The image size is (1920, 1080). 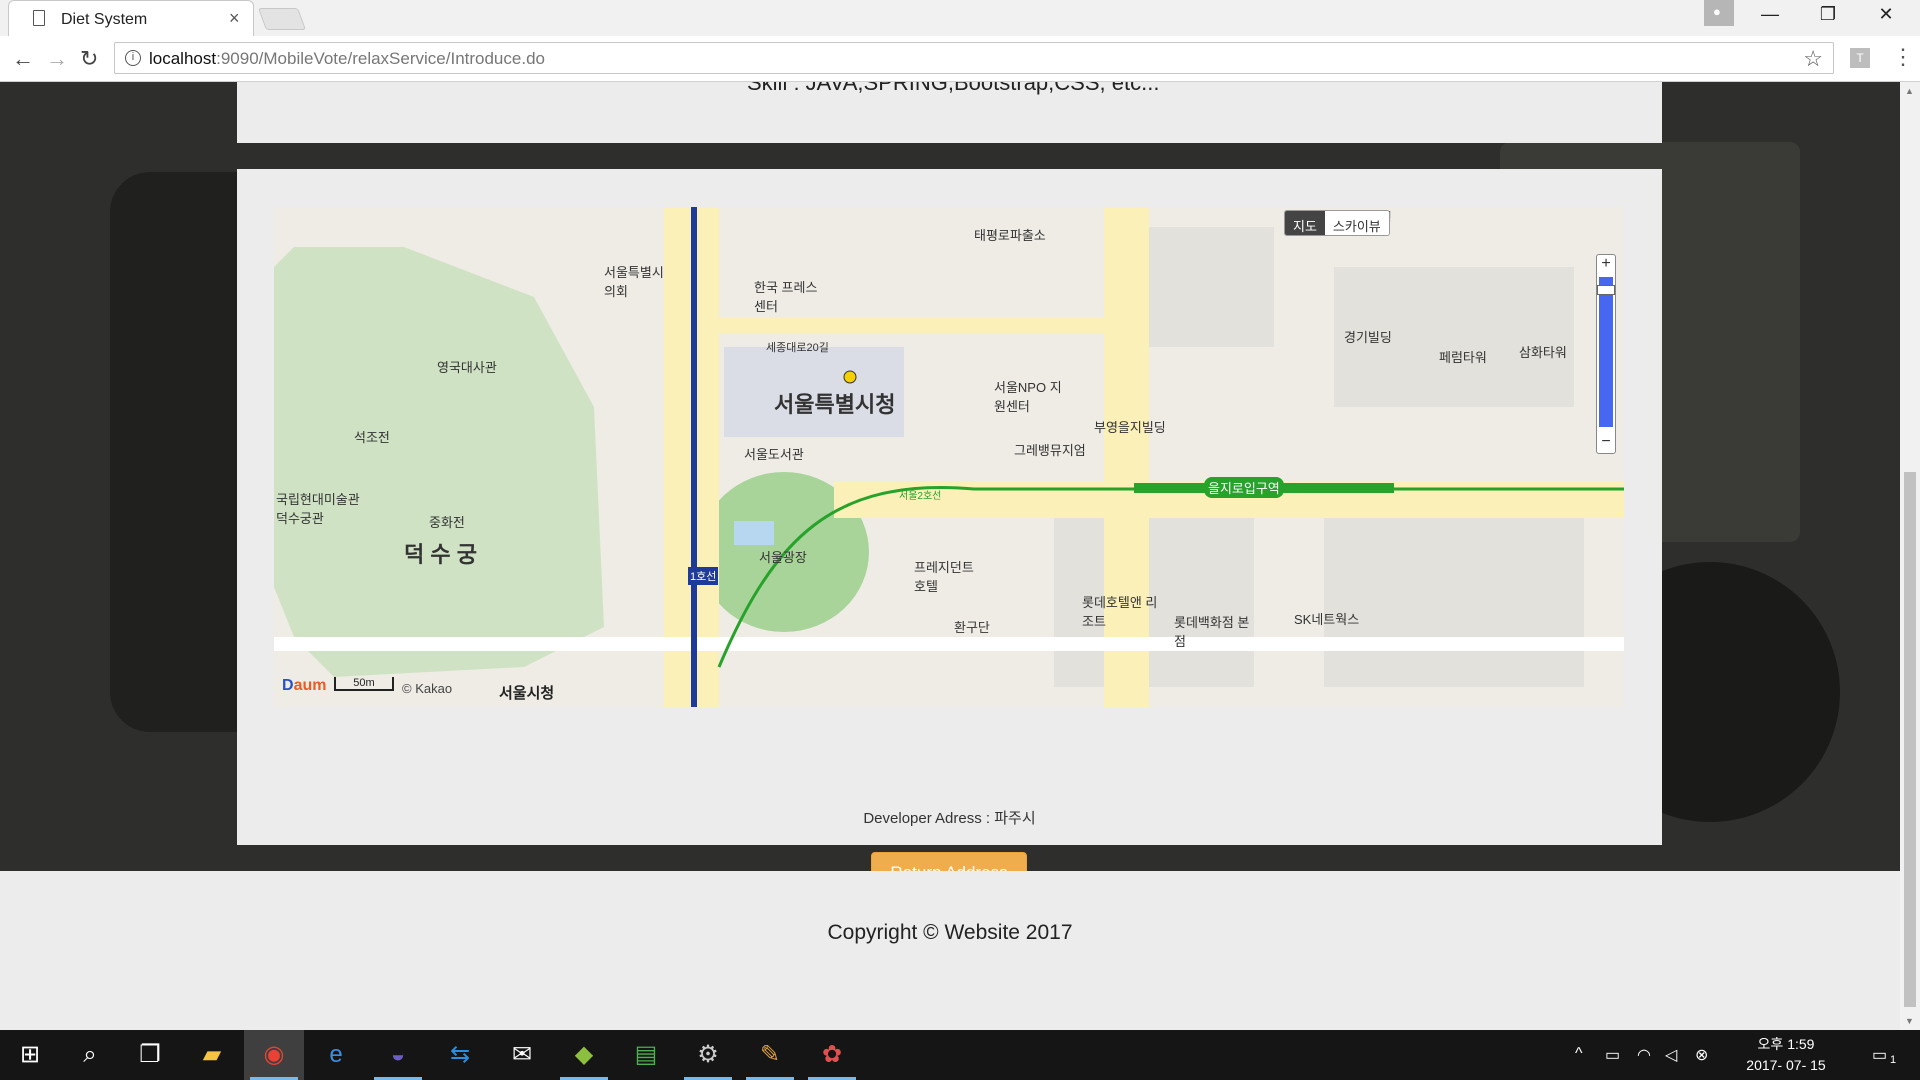 What do you see at coordinates (1028, 397) in the screenshot?
I see `map-label-seoul-npo: 서울NPO 지원센터` at bounding box center [1028, 397].